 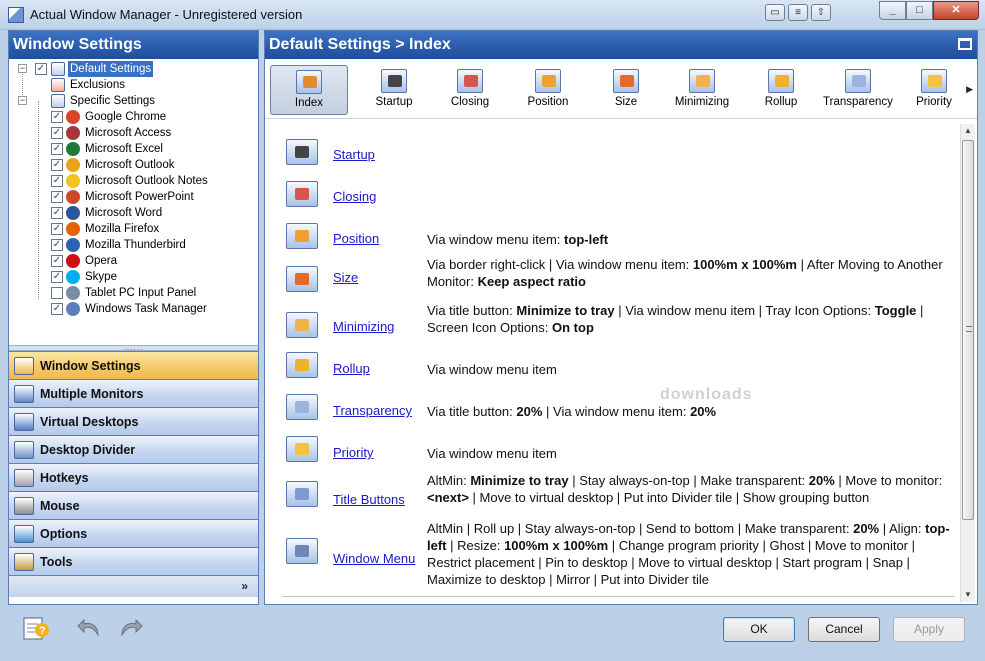 I want to click on tree-item-specific-settings: − Specific Settings, so click(x=133, y=101).